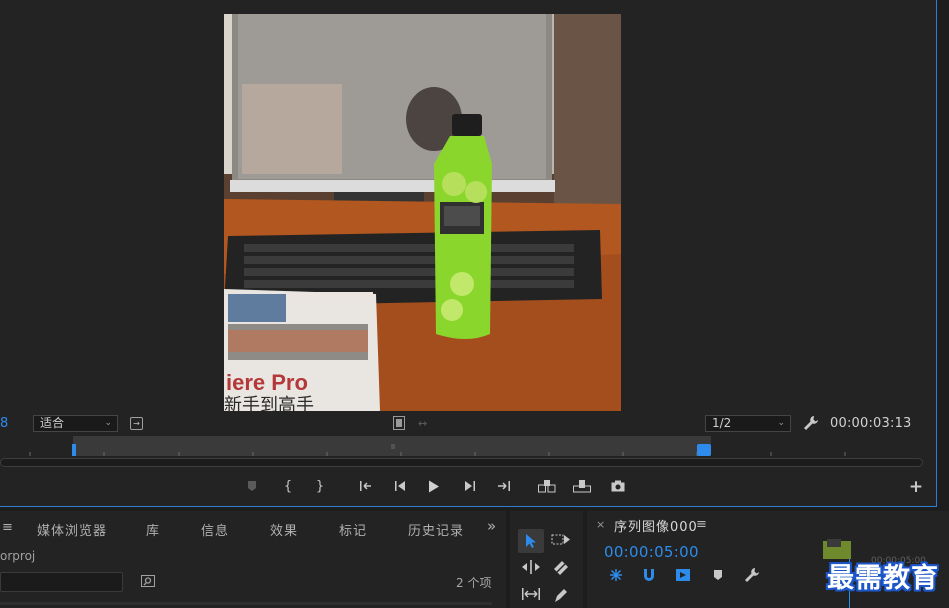  I want to click on tab-libraries: 库, so click(153, 529).